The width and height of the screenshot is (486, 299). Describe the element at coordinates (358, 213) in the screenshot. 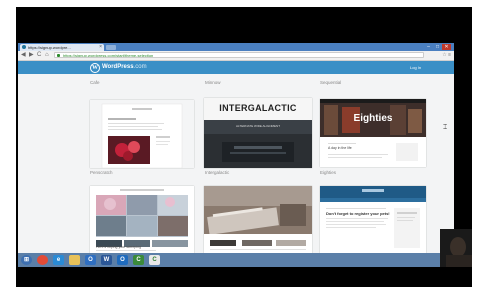

I see `sequential-post-title: Don't forget to register your pets!` at that location.